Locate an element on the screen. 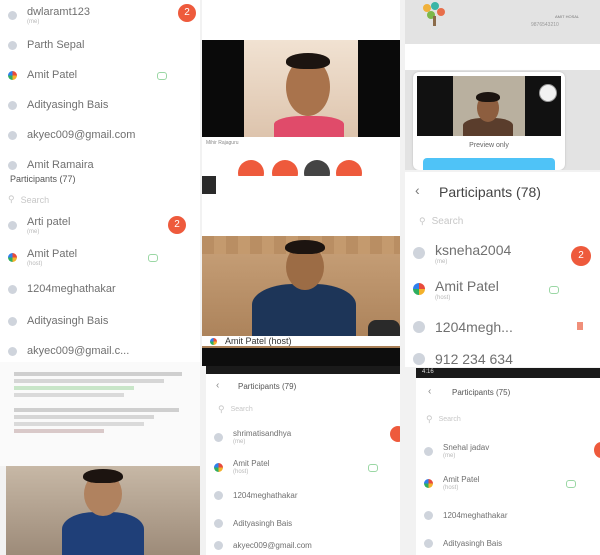  video-tile-top: Mihir Rajaguru is located at coordinates (301, 88).